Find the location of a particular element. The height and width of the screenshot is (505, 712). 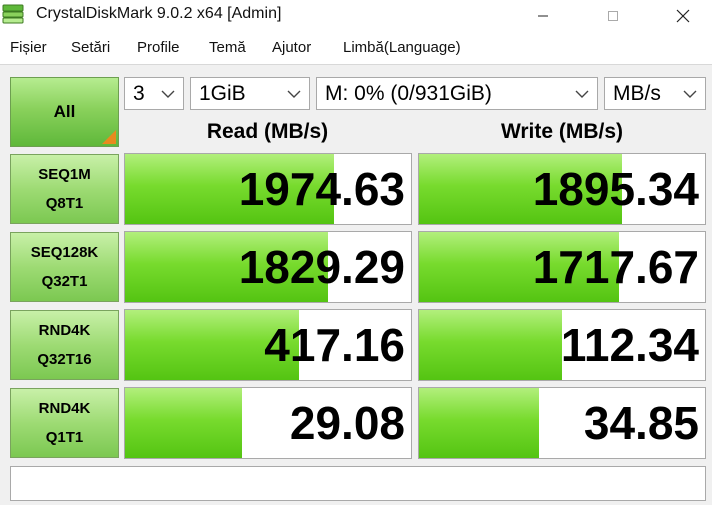

test-queue-label: Q32T1 is located at coordinates (64, 281).